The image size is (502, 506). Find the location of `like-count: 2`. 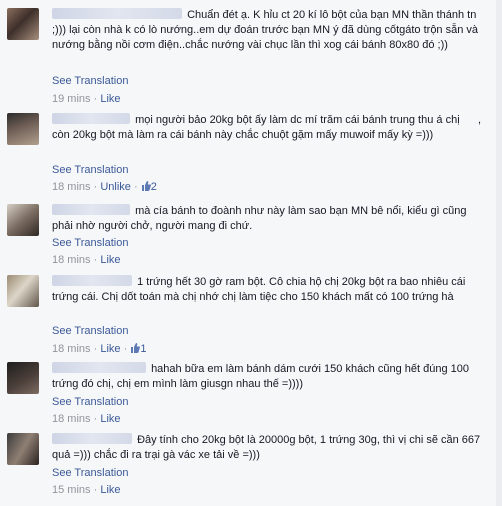

like-count: 2 is located at coordinates (149, 187).